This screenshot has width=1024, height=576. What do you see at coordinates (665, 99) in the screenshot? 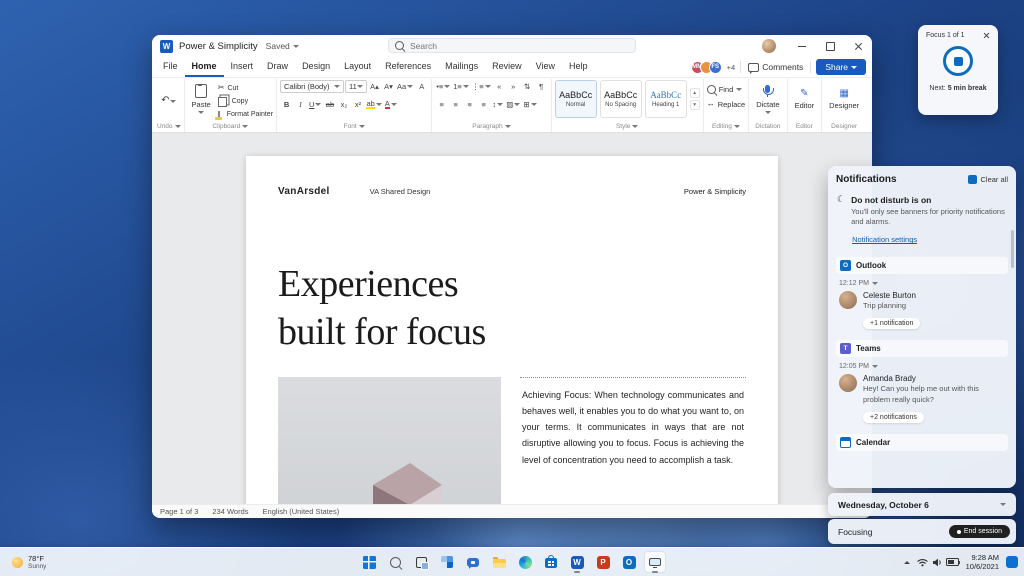
I see `style-heading-1: AaBbCc Heading 1` at bounding box center [665, 99].